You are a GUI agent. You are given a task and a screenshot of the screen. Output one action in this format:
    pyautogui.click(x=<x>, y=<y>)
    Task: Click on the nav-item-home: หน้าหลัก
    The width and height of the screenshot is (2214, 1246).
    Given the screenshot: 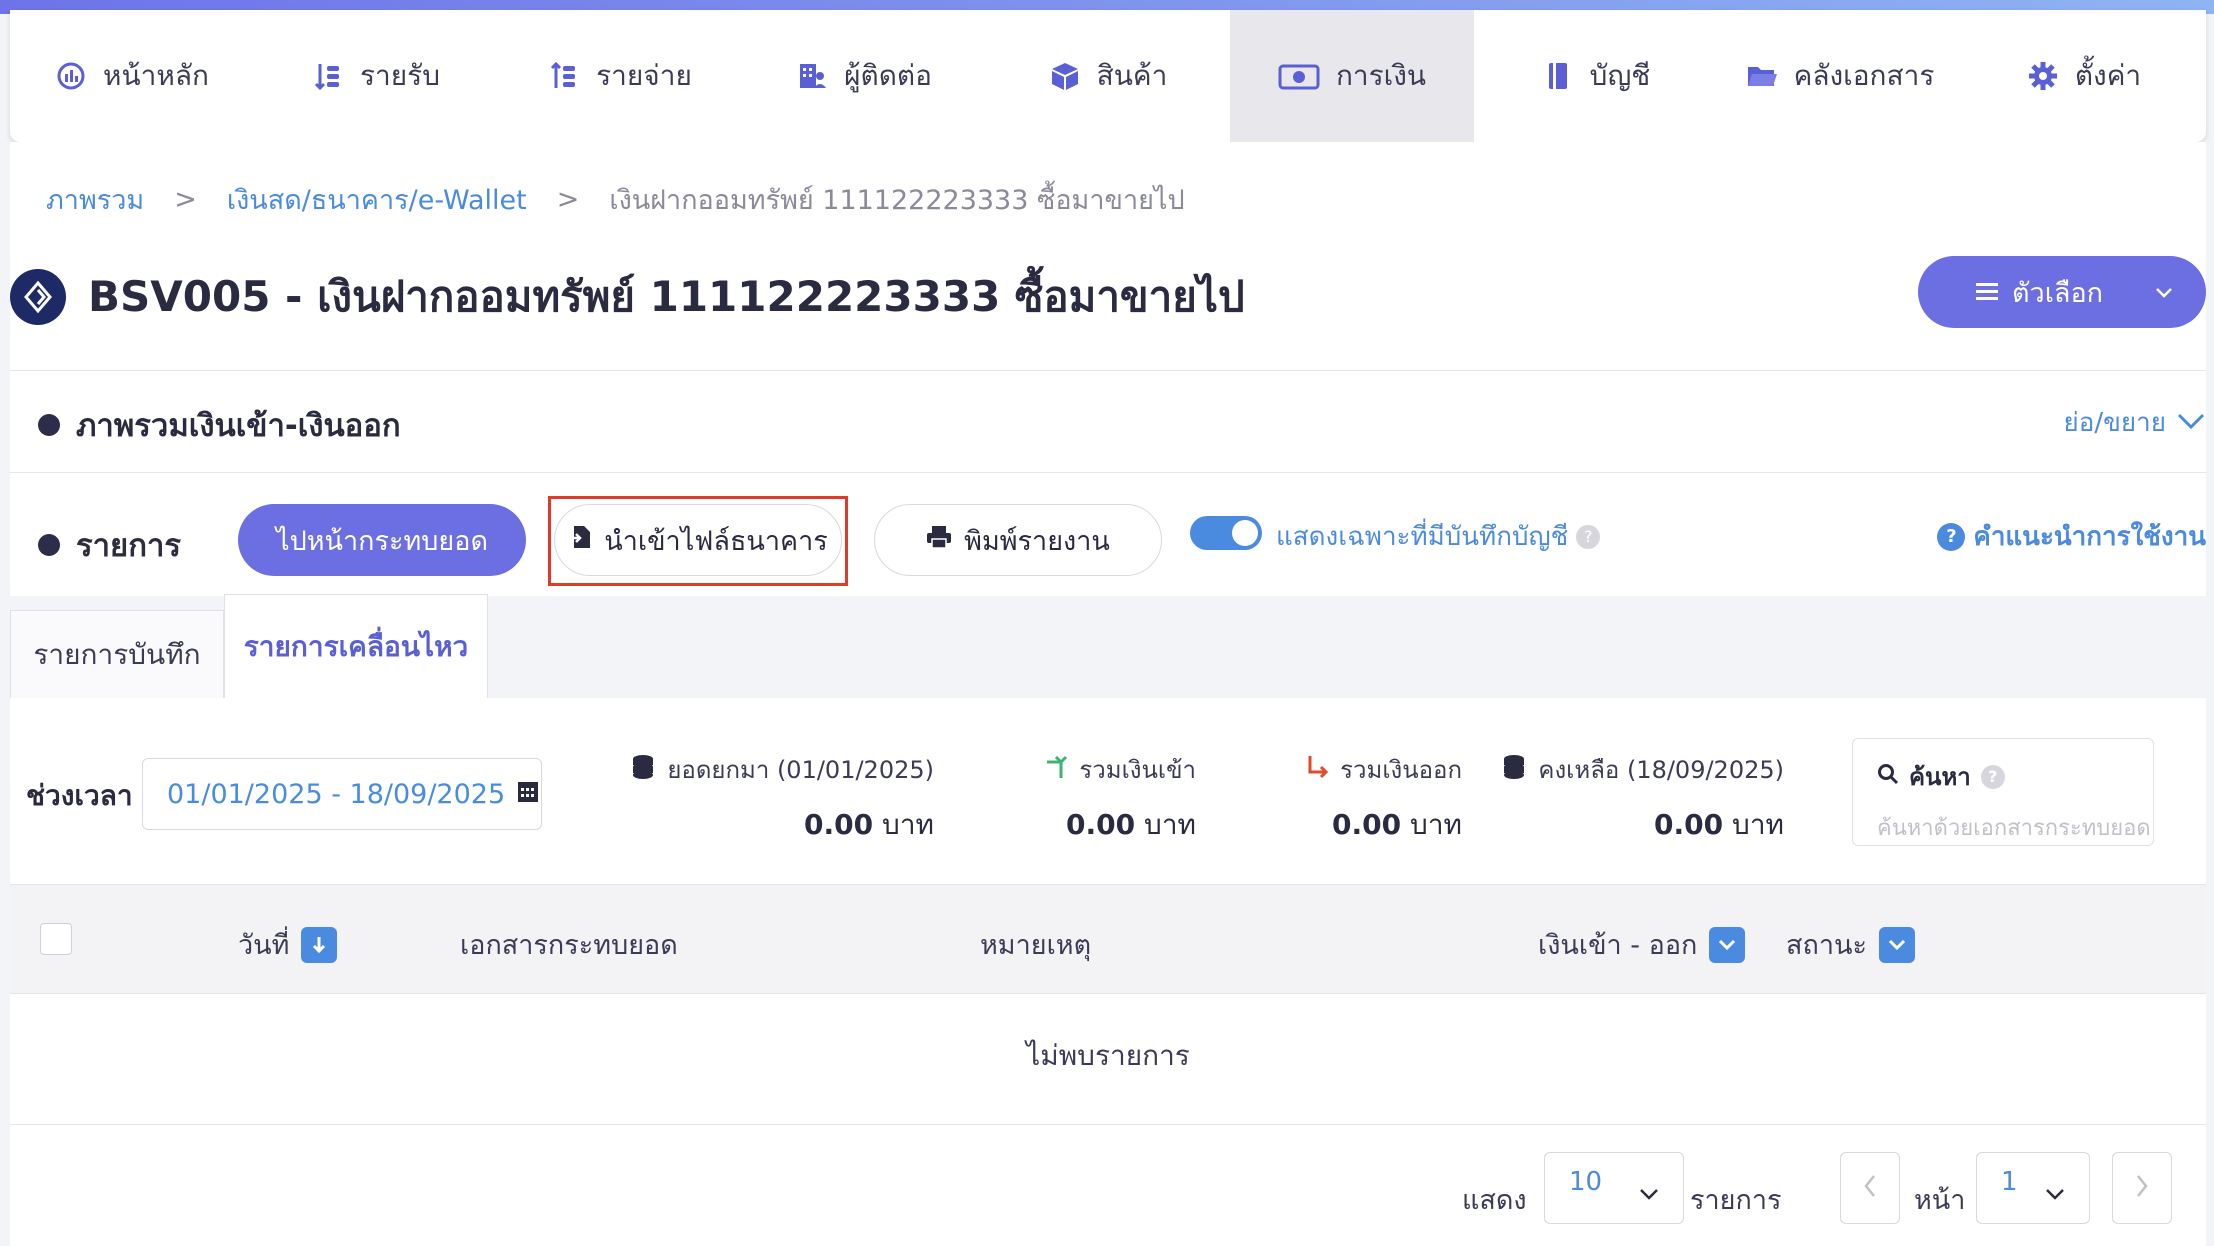 What is the action you would take?
    pyautogui.click(x=132, y=76)
    